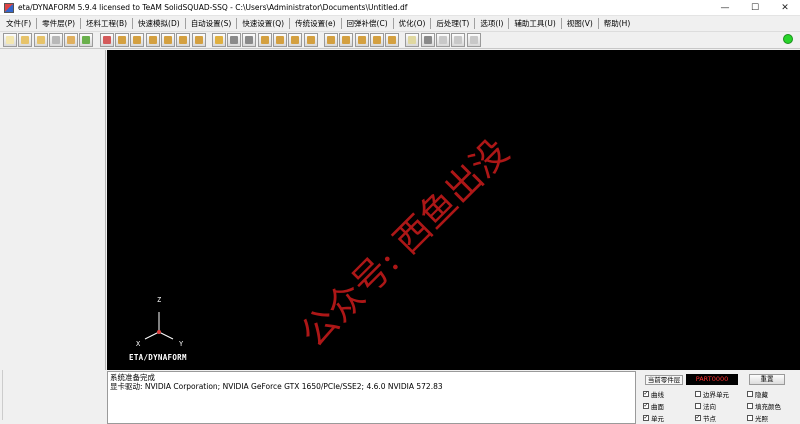 This screenshot has width=800, height=424. I want to click on menu-options: 选项(I), so click(491, 24).